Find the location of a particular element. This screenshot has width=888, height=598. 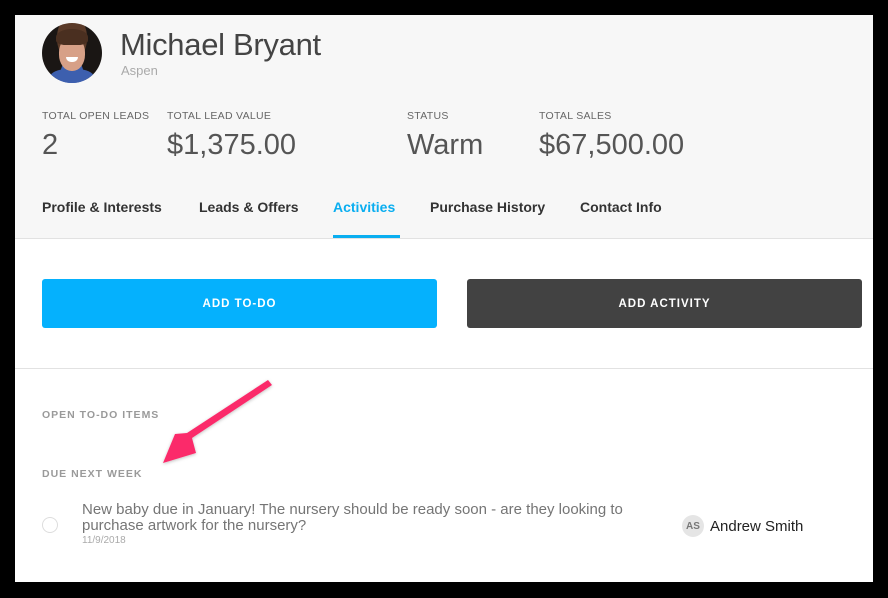

stat-label: TOTAL SALES is located at coordinates (575, 116).